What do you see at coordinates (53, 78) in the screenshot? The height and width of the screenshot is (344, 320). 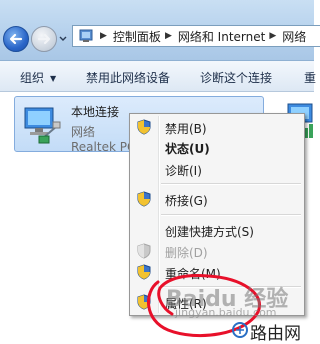 I see `chevron-down-icon: ▼` at bounding box center [53, 78].